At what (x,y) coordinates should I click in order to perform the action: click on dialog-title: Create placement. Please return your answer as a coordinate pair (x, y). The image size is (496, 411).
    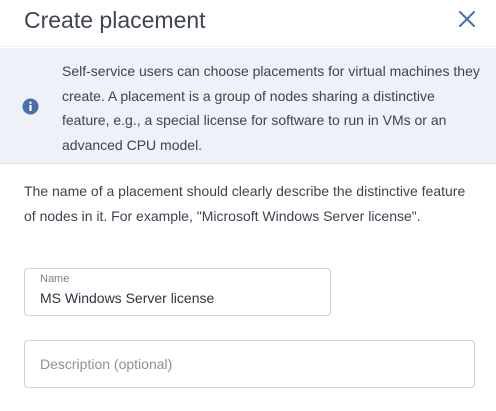
    Looking at the image, I should click on (115, 20).